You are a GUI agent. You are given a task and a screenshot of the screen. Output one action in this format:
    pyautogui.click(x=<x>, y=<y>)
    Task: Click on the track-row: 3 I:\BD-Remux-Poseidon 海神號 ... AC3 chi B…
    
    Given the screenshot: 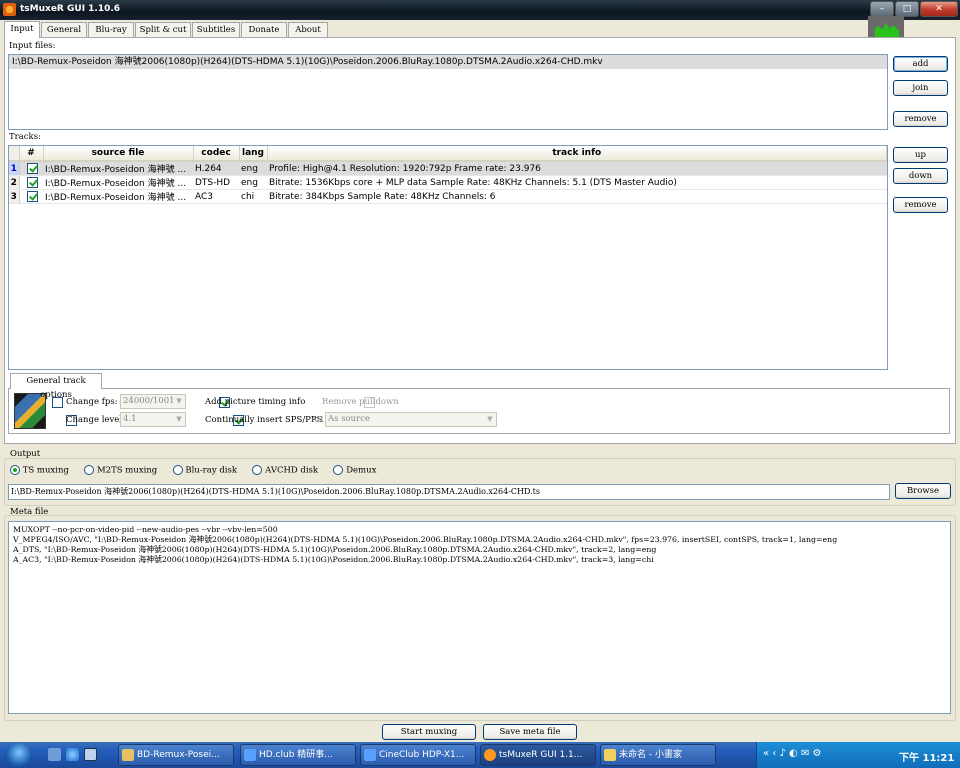 What is the action you would take?
    pyautogui.click(x=448, y=196)
    